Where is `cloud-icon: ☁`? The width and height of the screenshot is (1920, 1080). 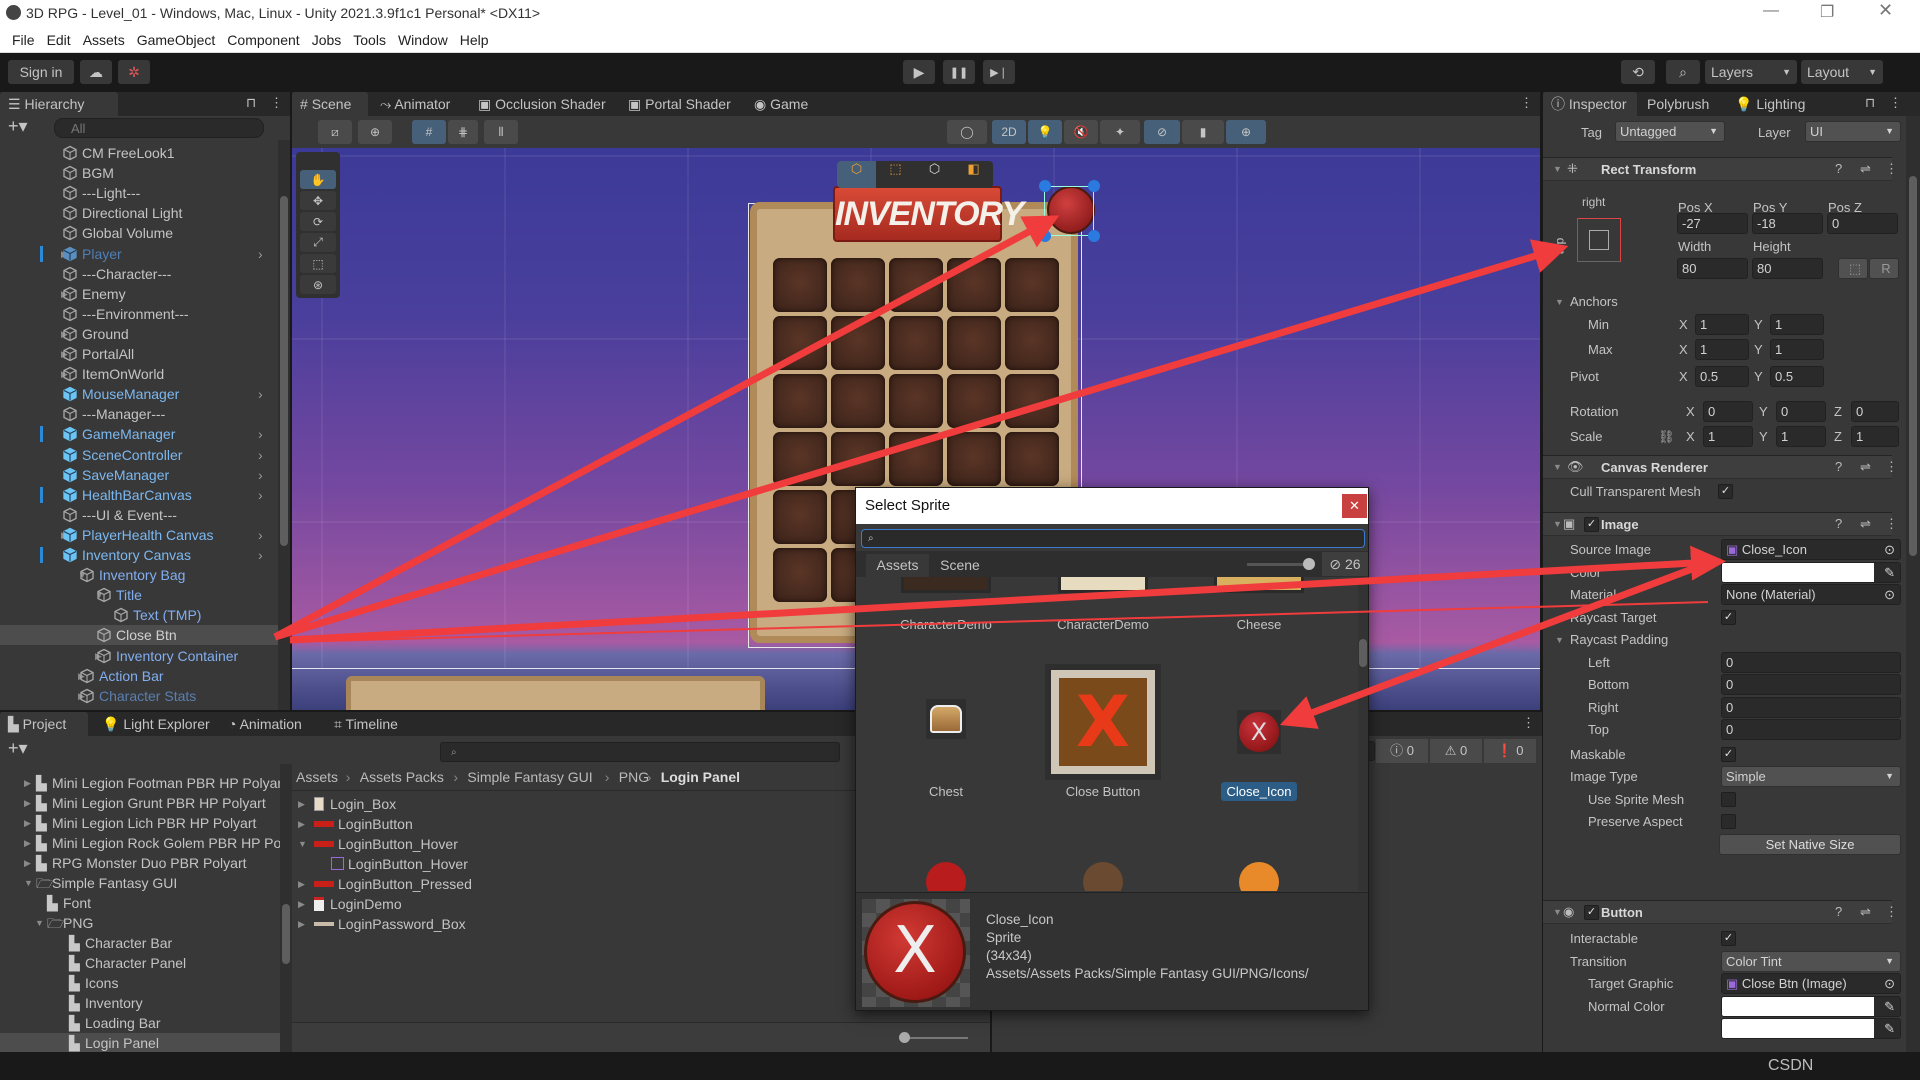 cloud-icon: ☁ is located at coordinates (96, 72).